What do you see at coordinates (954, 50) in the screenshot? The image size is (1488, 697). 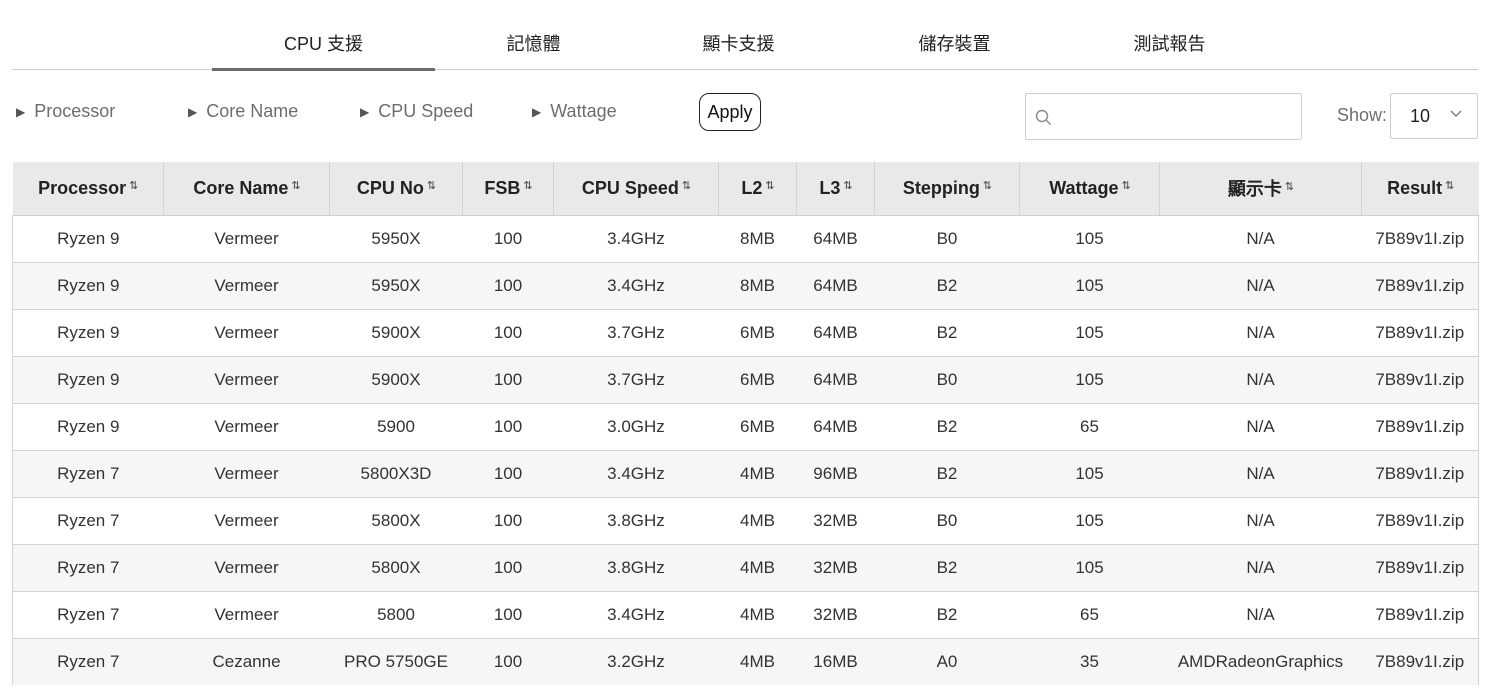 I see `tab-storage: 儲存裝置` at bounding box center [954, 50].